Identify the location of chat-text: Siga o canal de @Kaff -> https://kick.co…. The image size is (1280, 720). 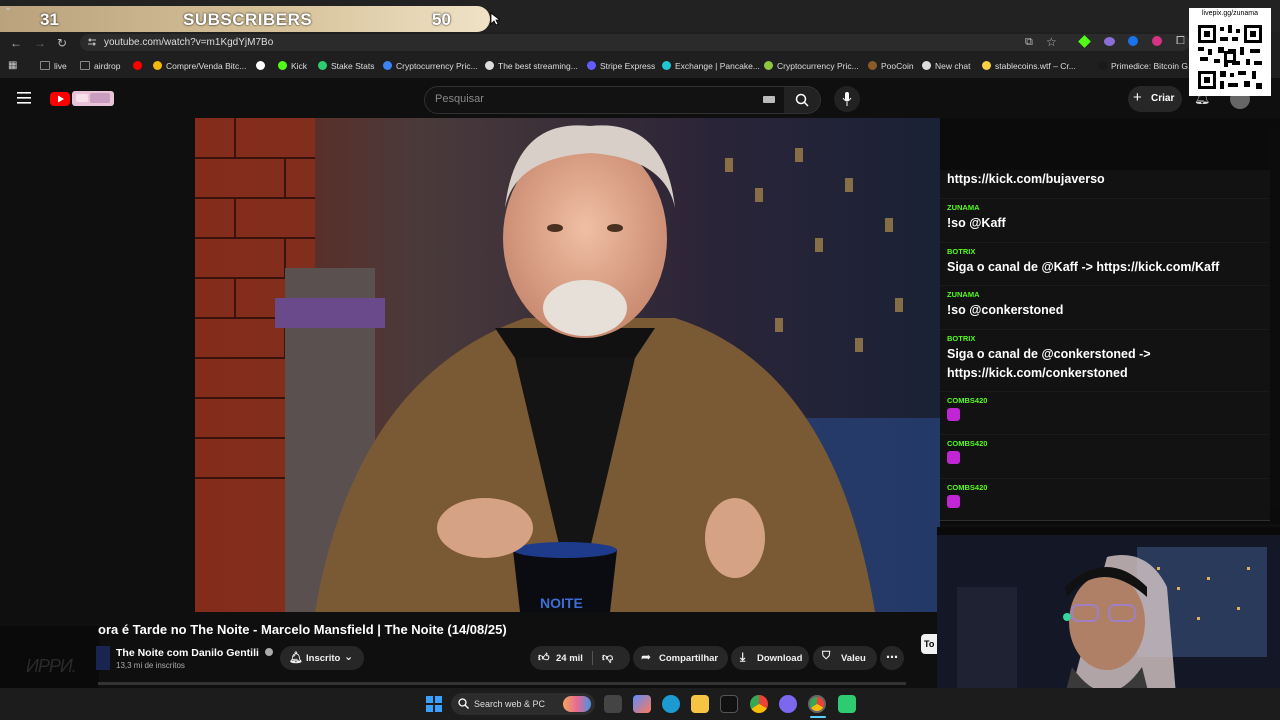
(1083, 267).